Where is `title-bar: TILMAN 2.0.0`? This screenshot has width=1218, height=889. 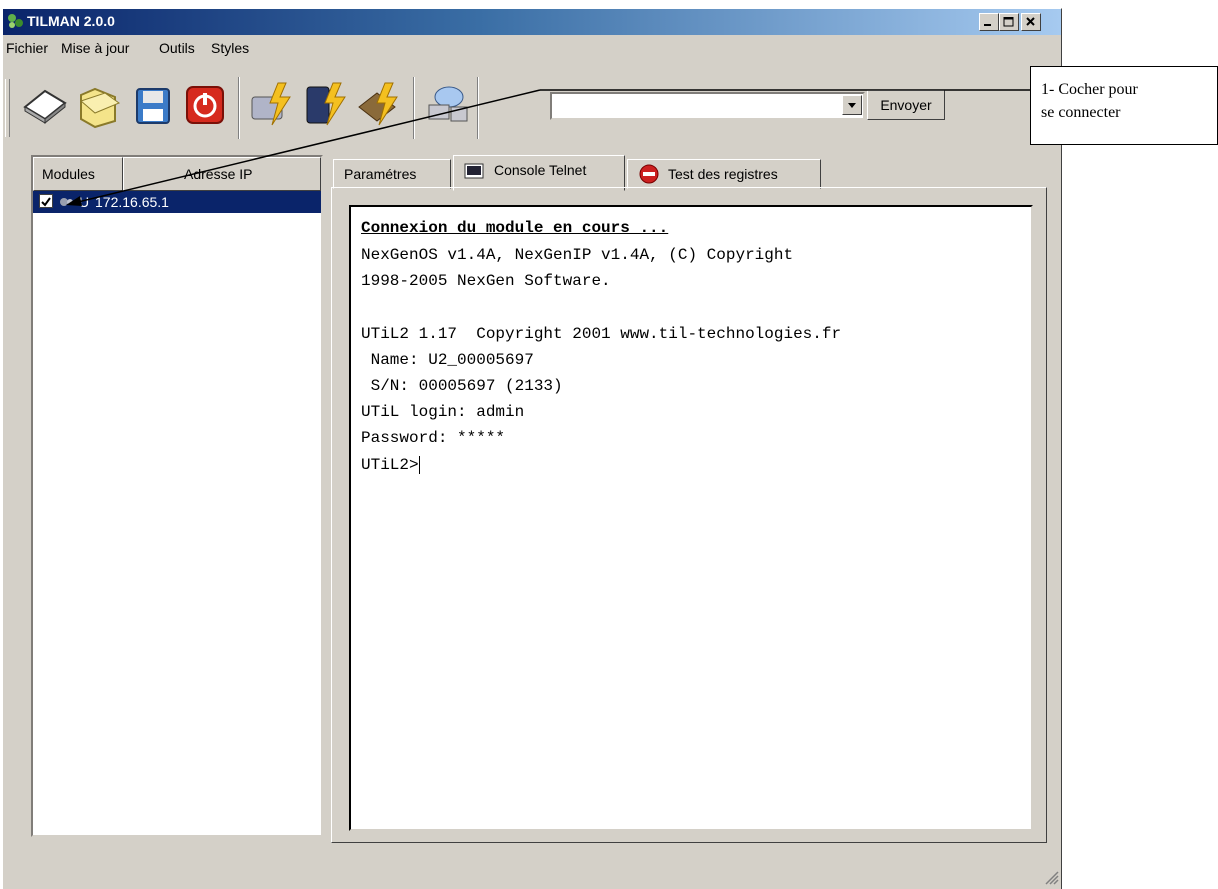 title-bar: TILMAN 2.0.0 is located at coordinates (532, 22).